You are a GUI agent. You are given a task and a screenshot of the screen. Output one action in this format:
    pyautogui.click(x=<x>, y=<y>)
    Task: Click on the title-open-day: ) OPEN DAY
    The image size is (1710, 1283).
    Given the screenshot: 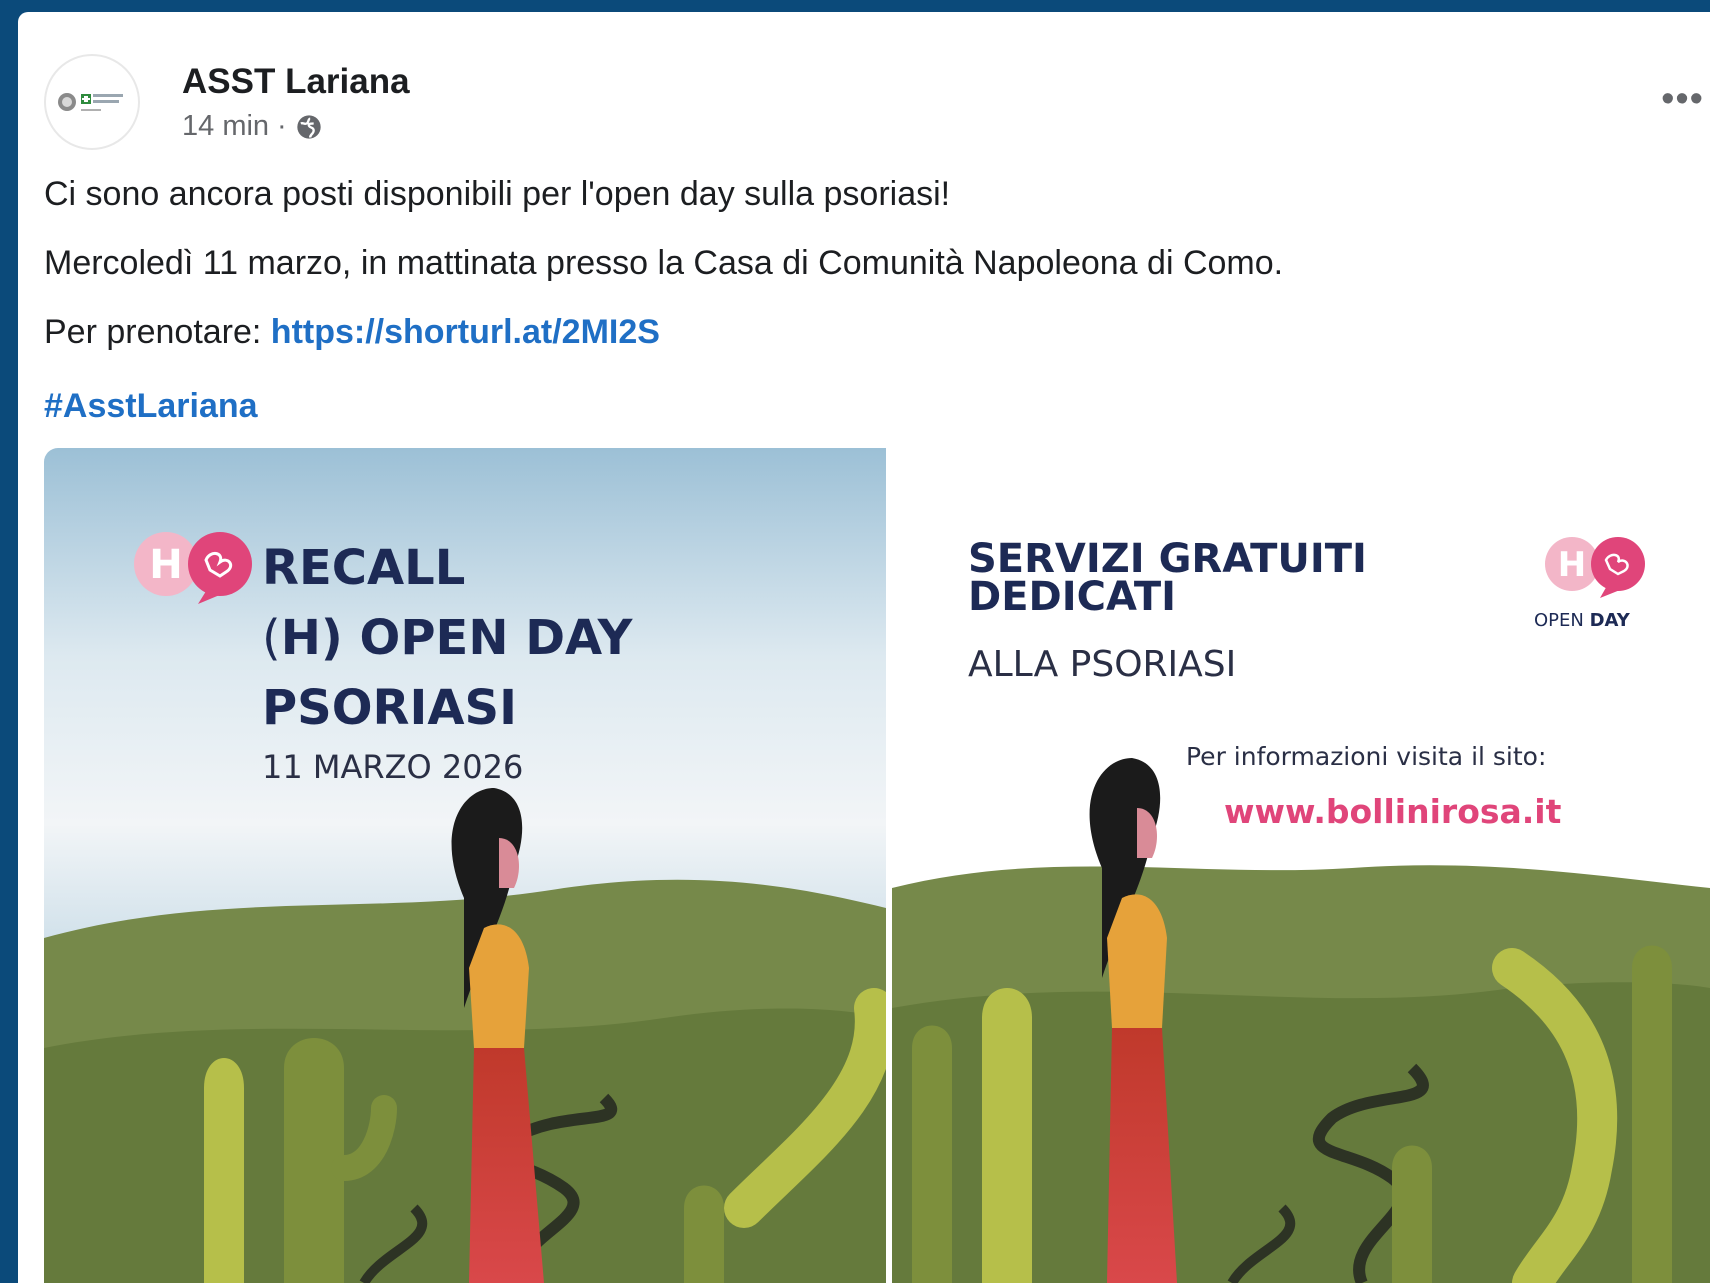 What is the action you would take?
    pyautogui.click(x=476, y=638)
    